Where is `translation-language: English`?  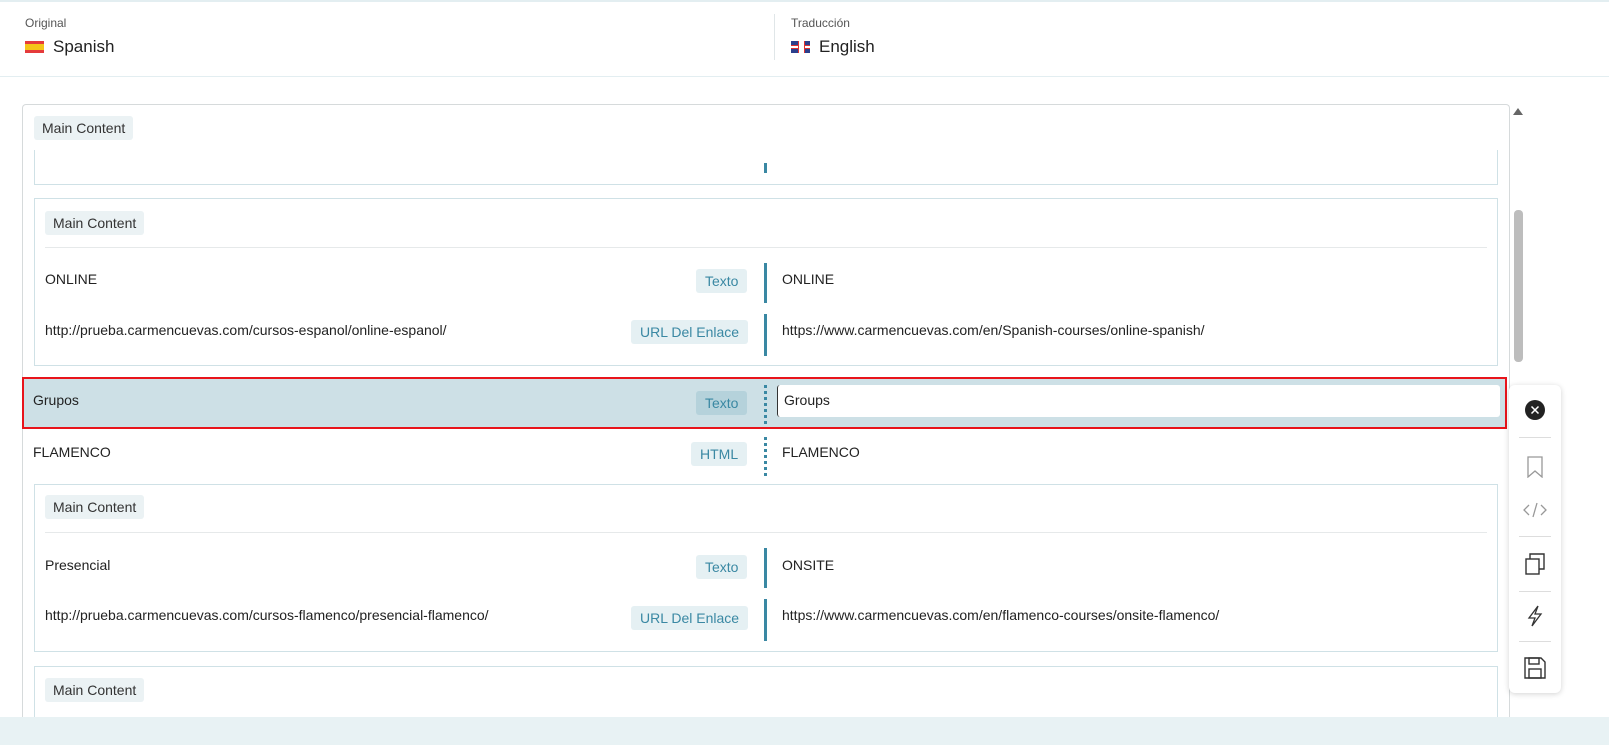
translation-language: English is located at coordinates (833, 47).